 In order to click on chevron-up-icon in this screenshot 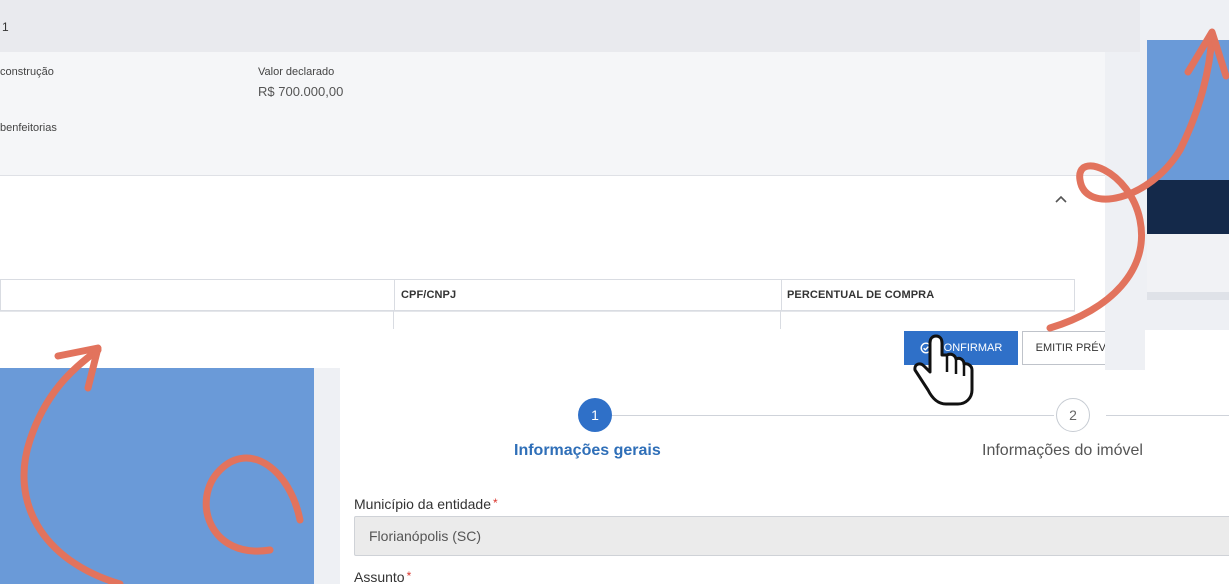, I will do `click(1061, 199)`.